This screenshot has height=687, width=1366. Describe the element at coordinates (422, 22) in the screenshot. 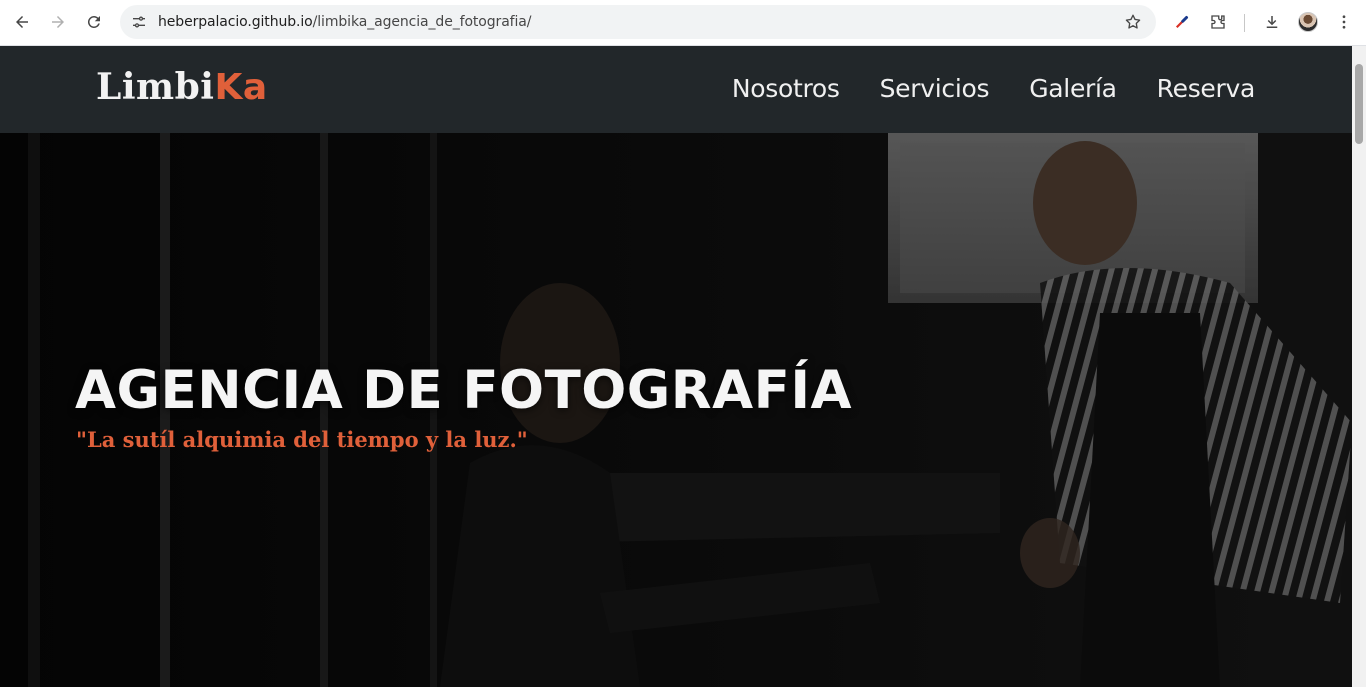

I see `url-path: /limbika_agencia_de_fotografia/` at that location.